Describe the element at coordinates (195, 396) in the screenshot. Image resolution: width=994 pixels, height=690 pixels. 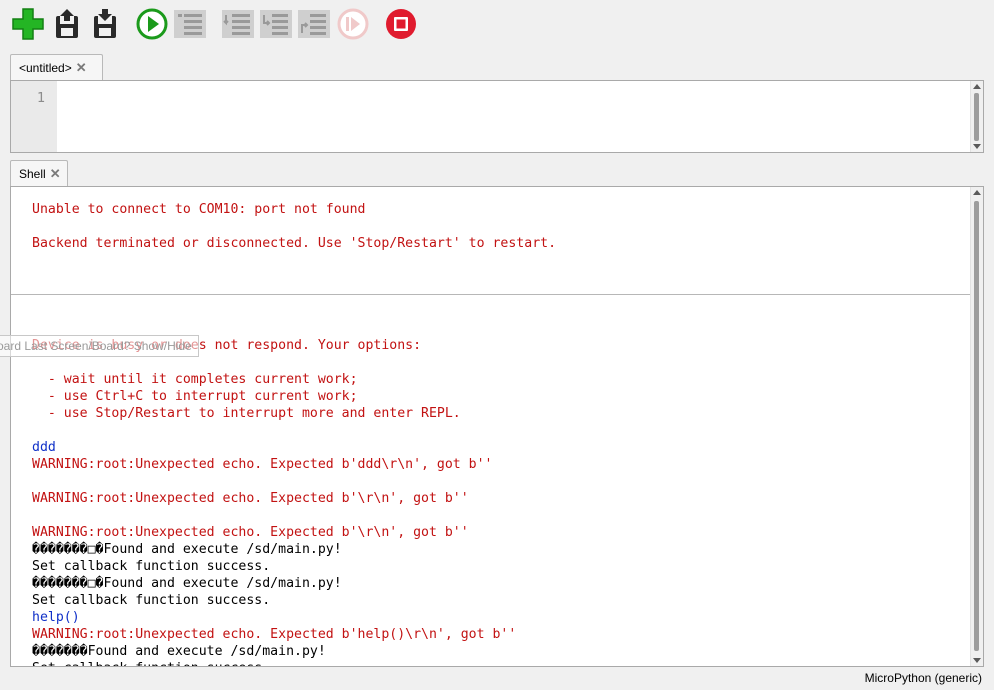
I see `shell-line: - use Ctrl+C to interrupt current work;` at that location.